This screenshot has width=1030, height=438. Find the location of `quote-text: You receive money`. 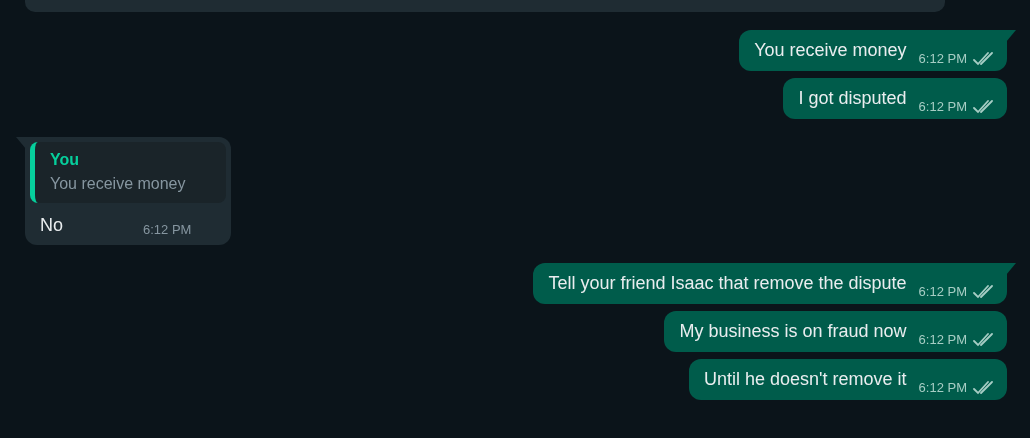

quote-text: You receive money is located at coordinates (118, 184).